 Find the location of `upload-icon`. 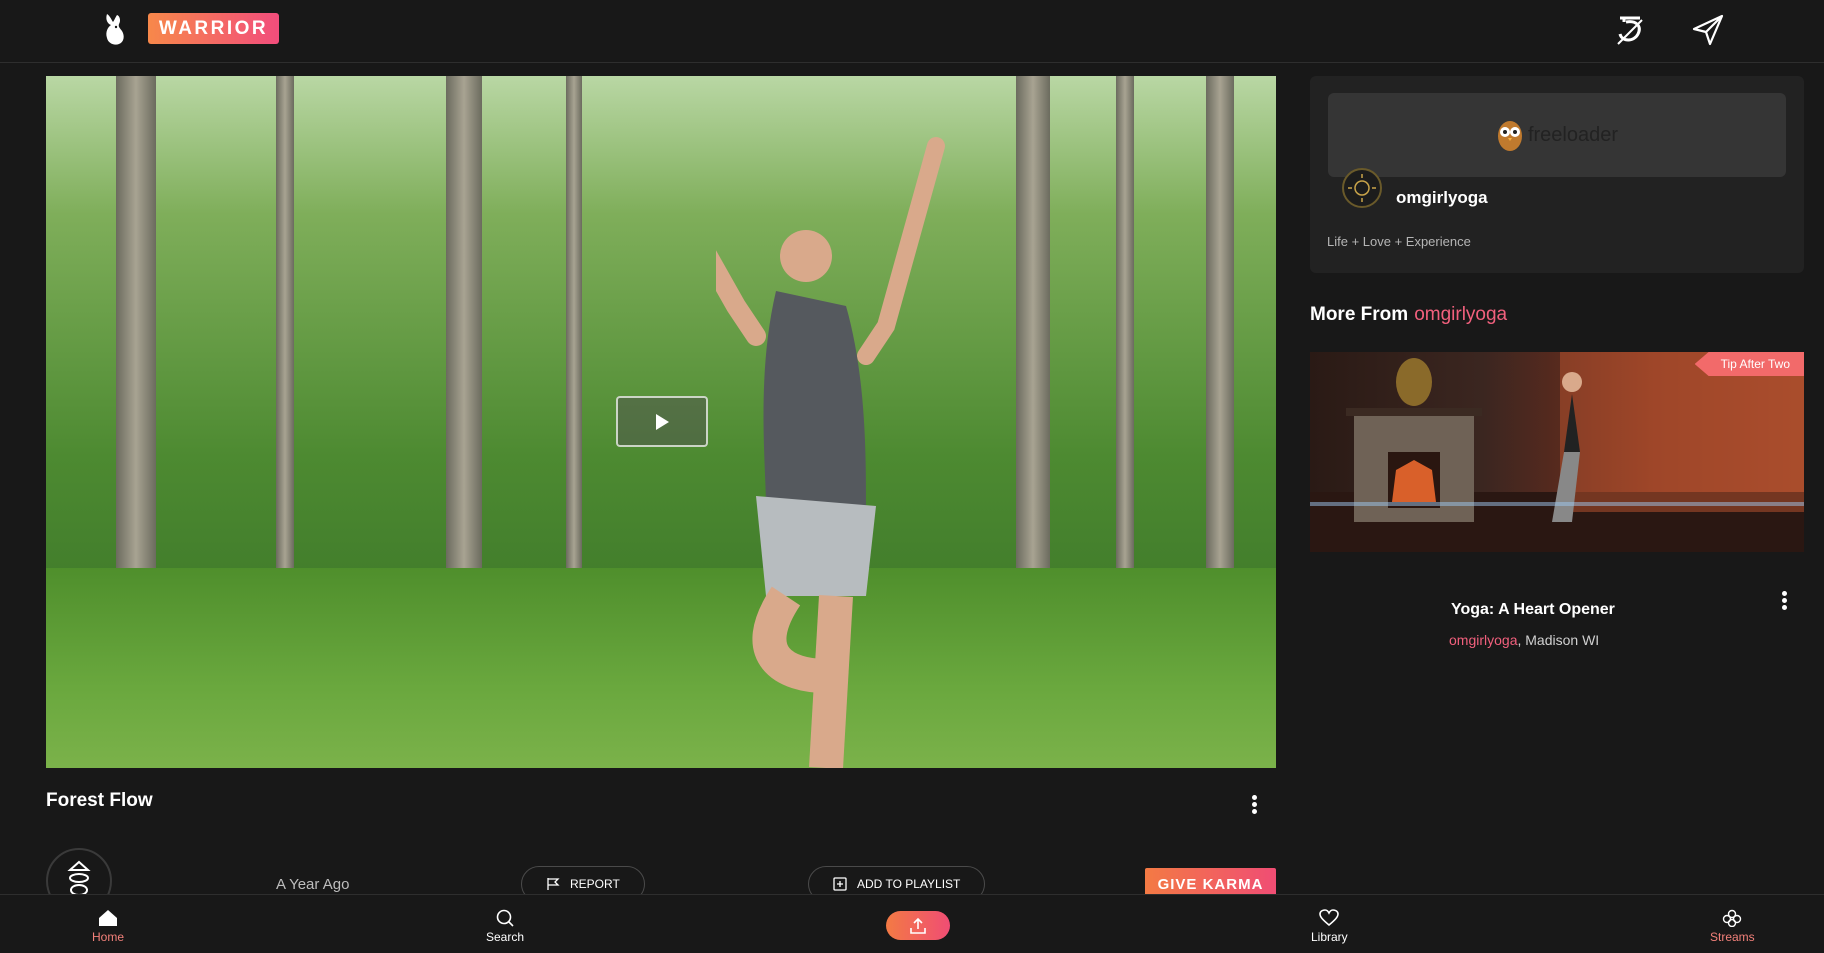

upload-icon is located at coordinates (918, 925).